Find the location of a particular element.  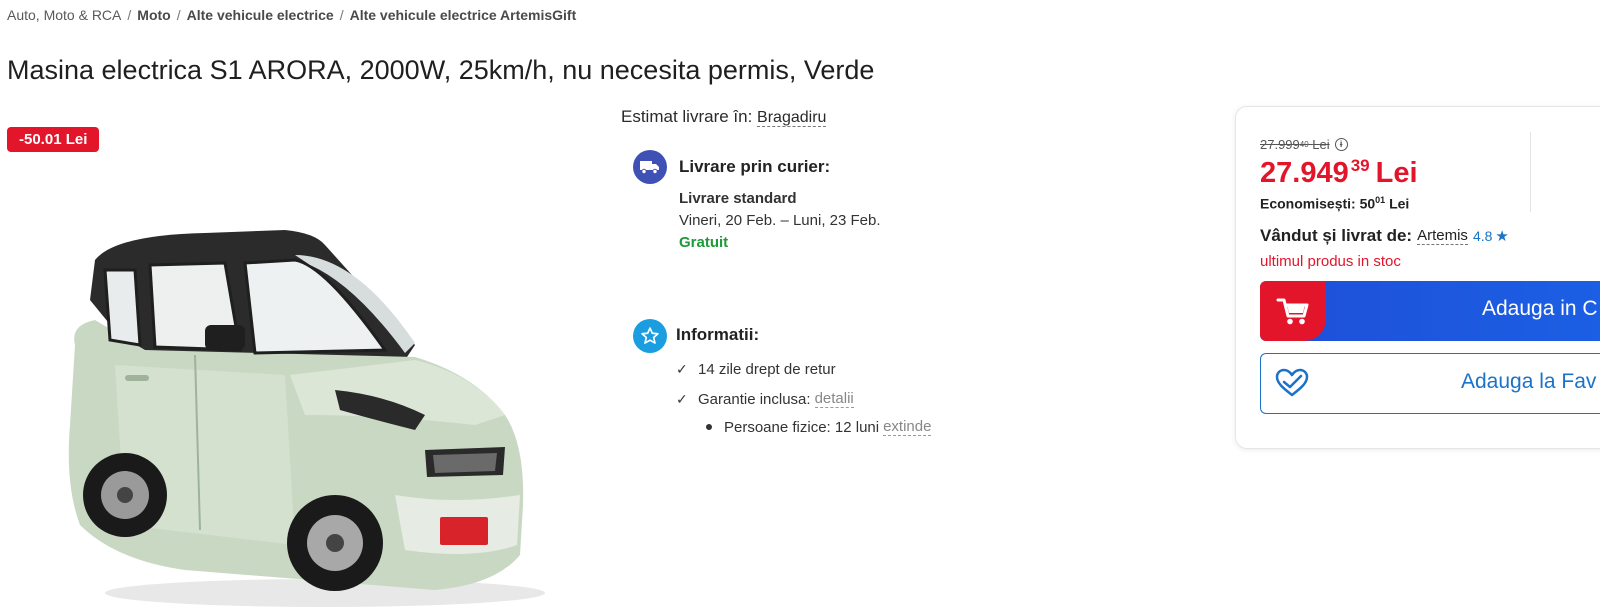

seller-info: Vândut și livrat de: Artemis 4.8 ★ is located at coordinates (1384, 236).